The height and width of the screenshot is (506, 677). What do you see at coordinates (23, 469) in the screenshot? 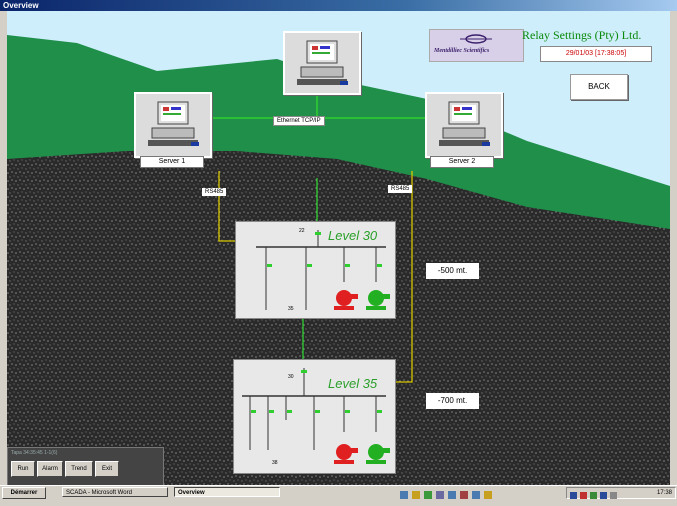
I see `run-button: Run` at bounding box center [23, 469].